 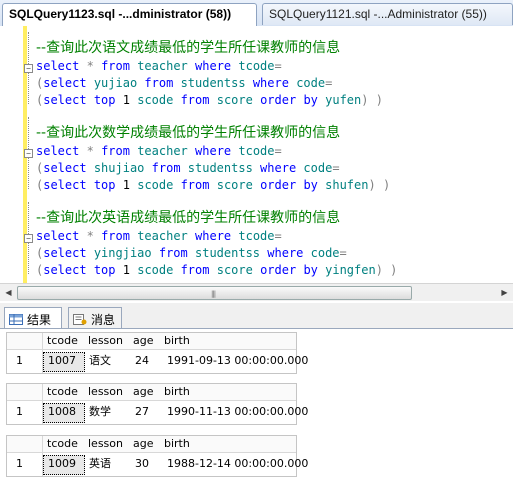 I want to click on tab-sqlquery1123: SQLQuery1123.sql -...dministrator (58)), so click(x=129, y=15).